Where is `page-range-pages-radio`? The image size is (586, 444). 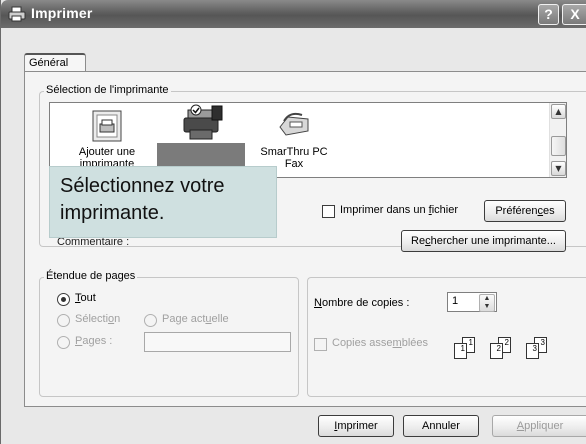 page-range-pages-radio is located at coordinates (63, 342).